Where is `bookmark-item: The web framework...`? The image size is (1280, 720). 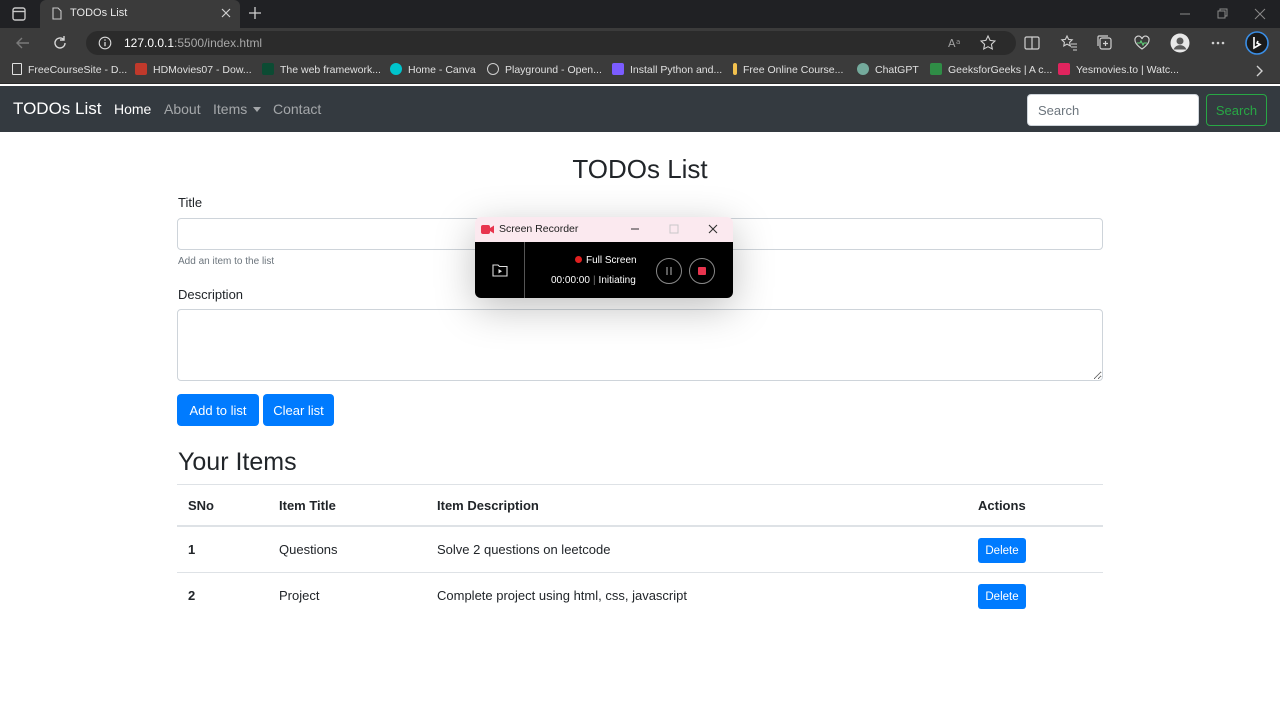
bookmark-item: The web framework... is located at coordinates (321, 71).